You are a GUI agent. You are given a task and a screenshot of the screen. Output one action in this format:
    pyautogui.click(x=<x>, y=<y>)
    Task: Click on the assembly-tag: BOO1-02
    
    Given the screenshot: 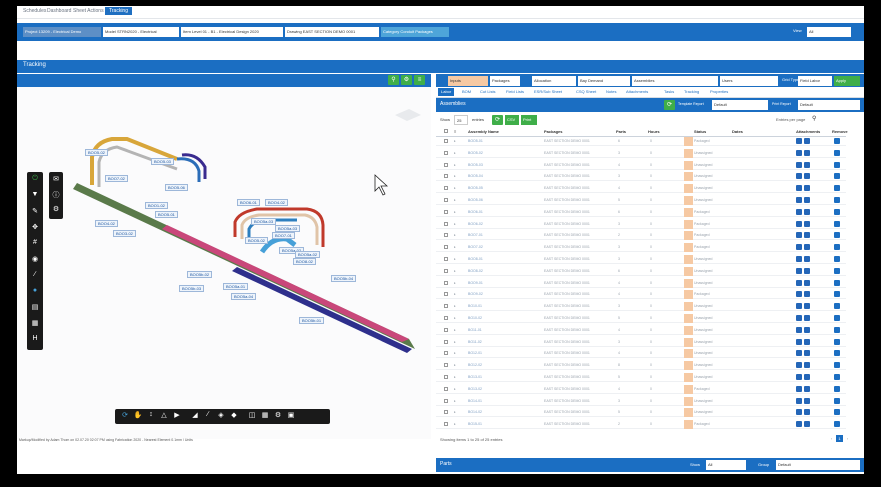 What is the action you would take?
    pyautogui.click(x=156, y=205)
    